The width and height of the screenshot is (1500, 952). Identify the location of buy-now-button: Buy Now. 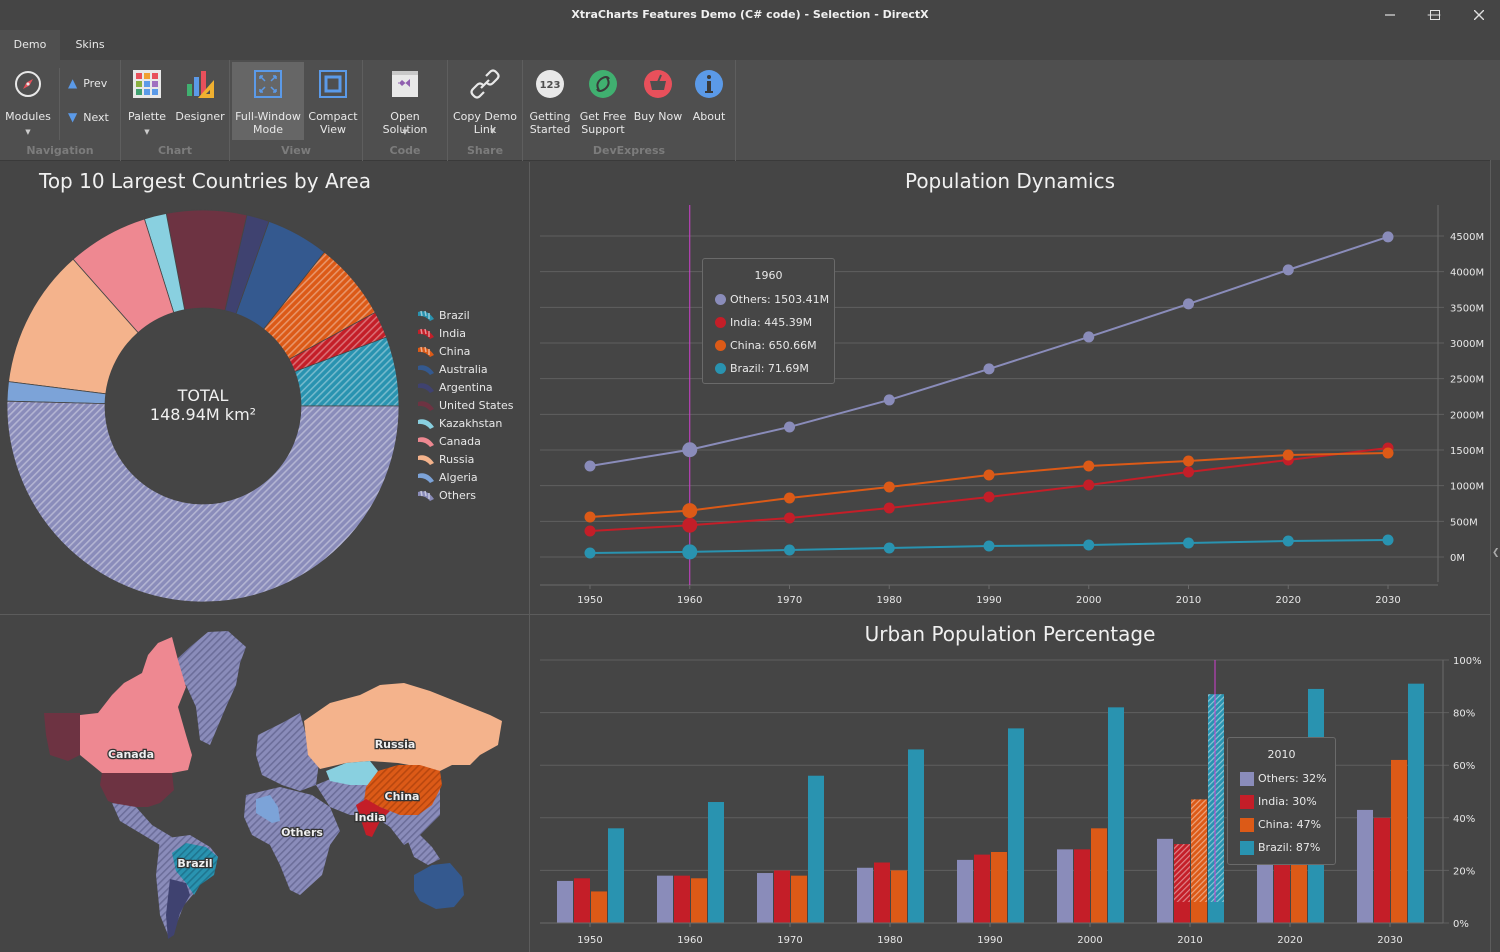
(658, 101).